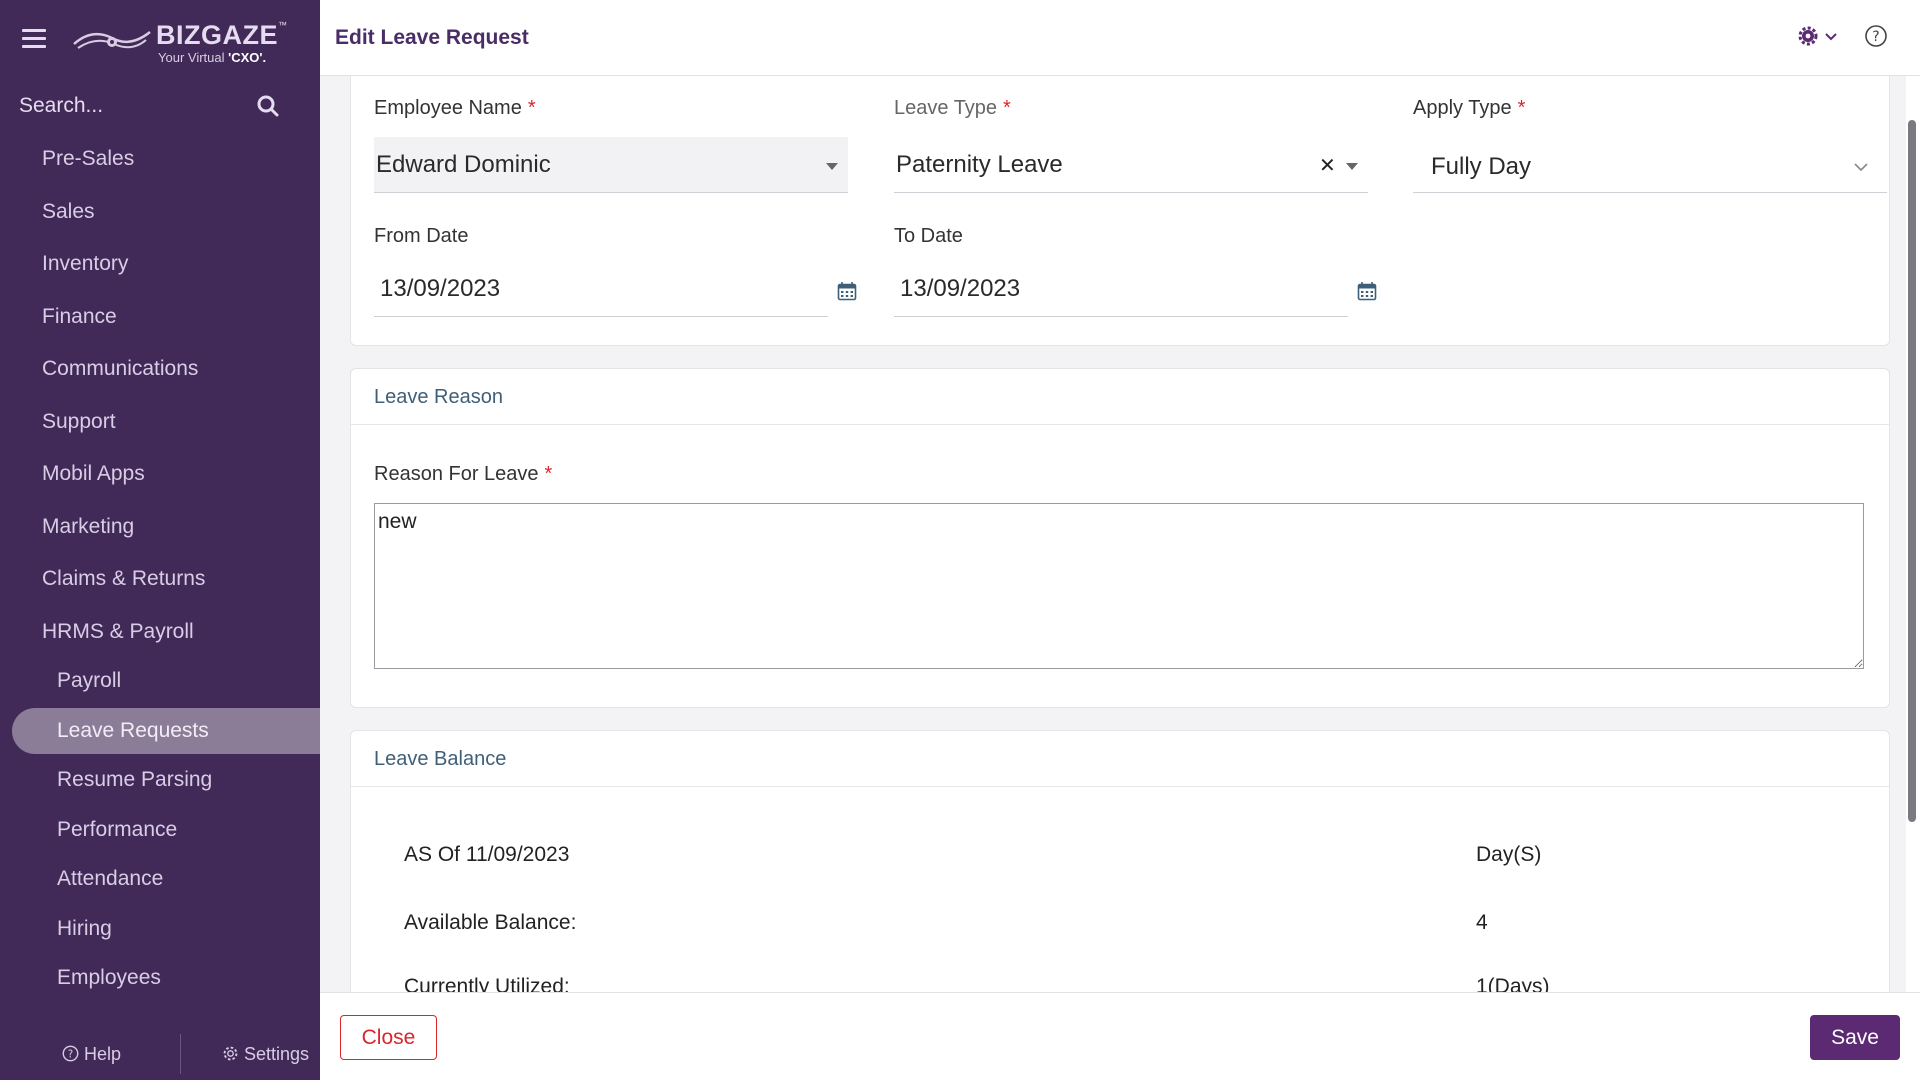 The width and height of the screenshot is (1920, 1080). I want to click on sidebar-item-label: Leave Requests, so click(133, 730).